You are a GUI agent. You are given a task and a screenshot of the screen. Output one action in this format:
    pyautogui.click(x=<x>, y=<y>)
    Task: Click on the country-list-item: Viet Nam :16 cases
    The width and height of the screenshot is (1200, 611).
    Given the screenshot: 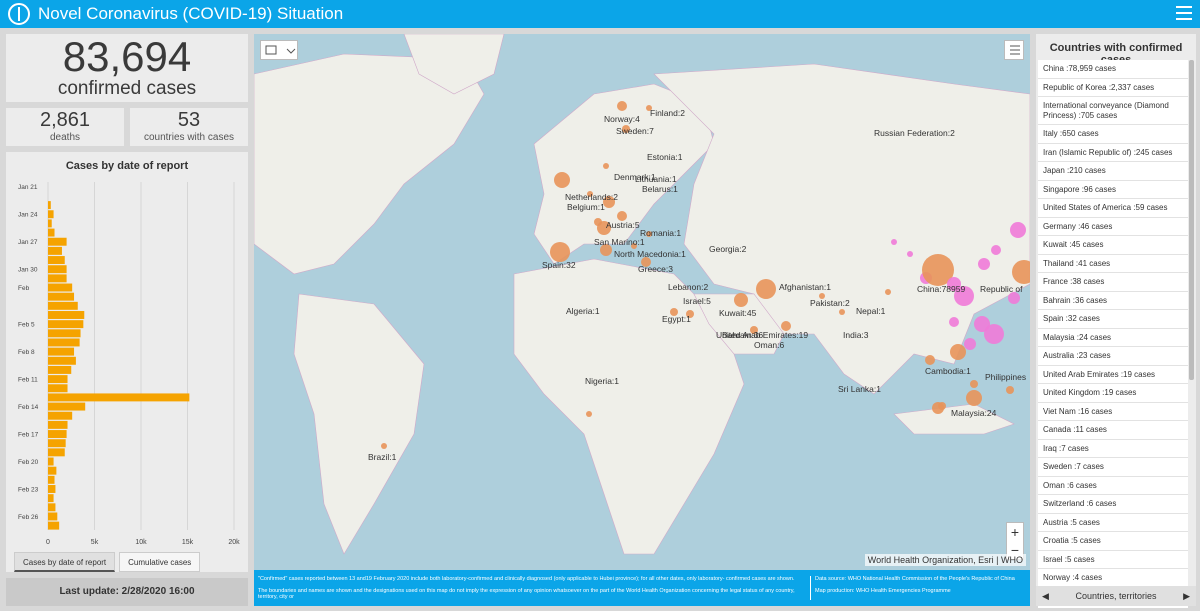 What is the action you would take?
    pyautogui.click(x=1113, y=412)
    